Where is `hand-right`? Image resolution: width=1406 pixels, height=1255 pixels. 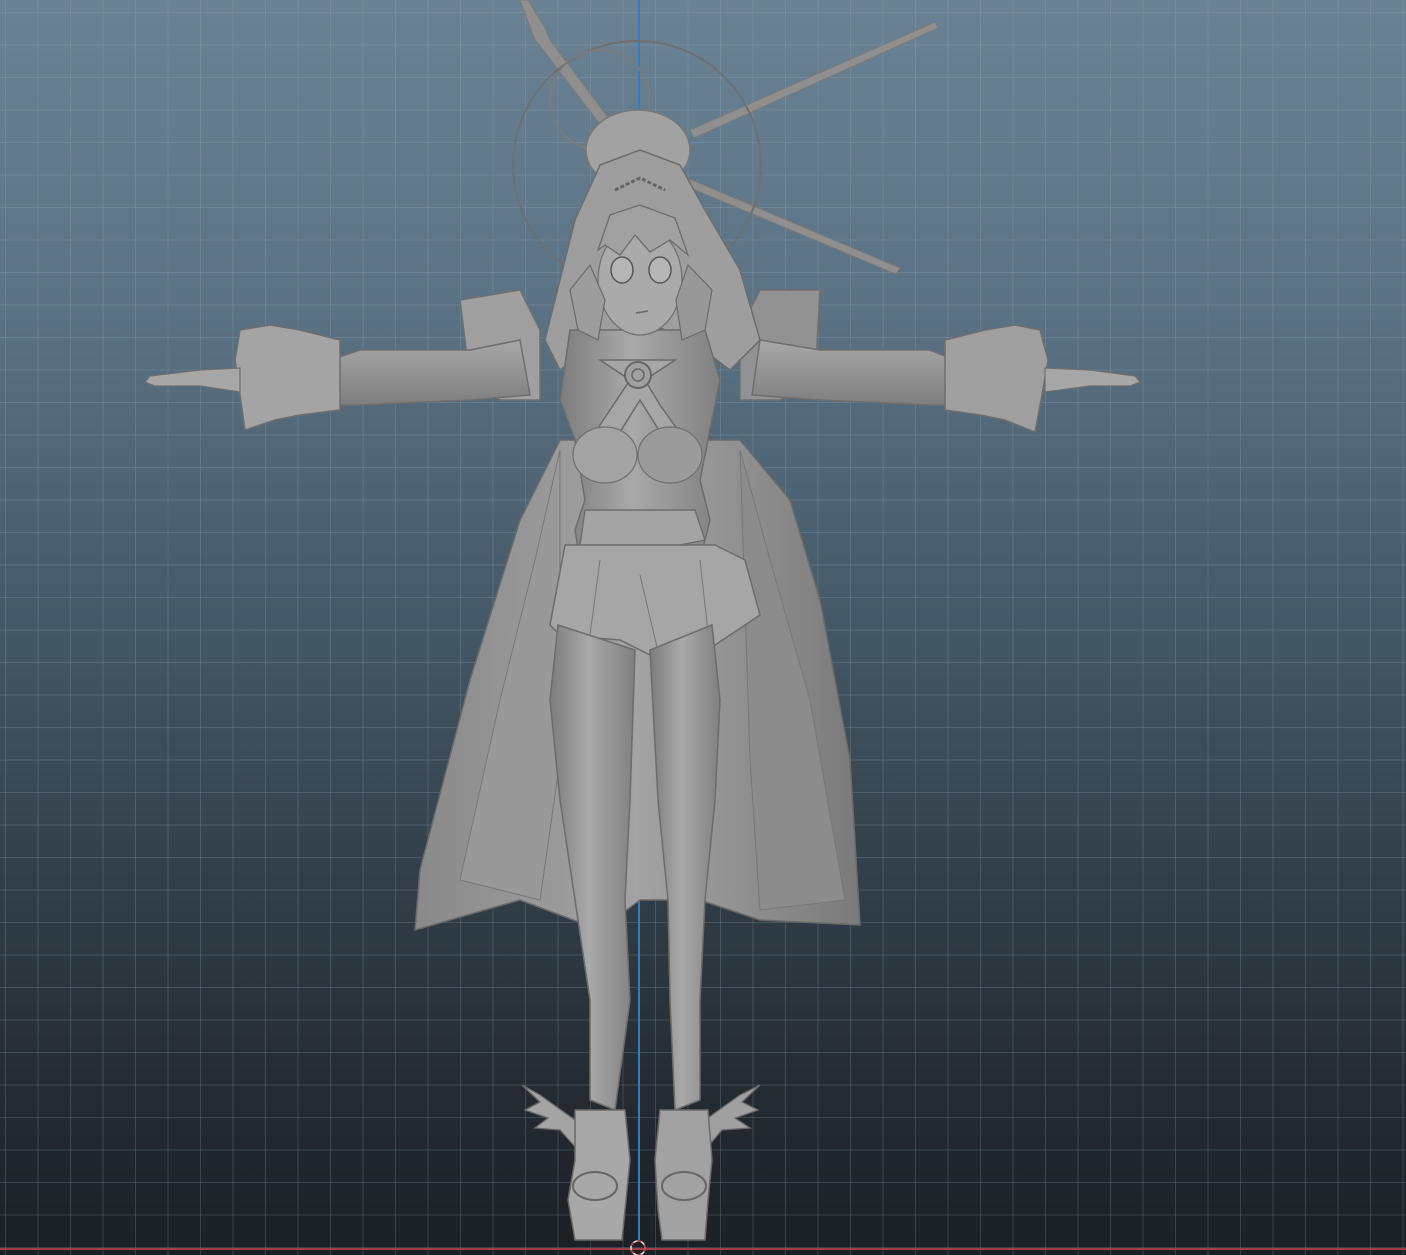
hand-right is located at coordinates (1092, 380).